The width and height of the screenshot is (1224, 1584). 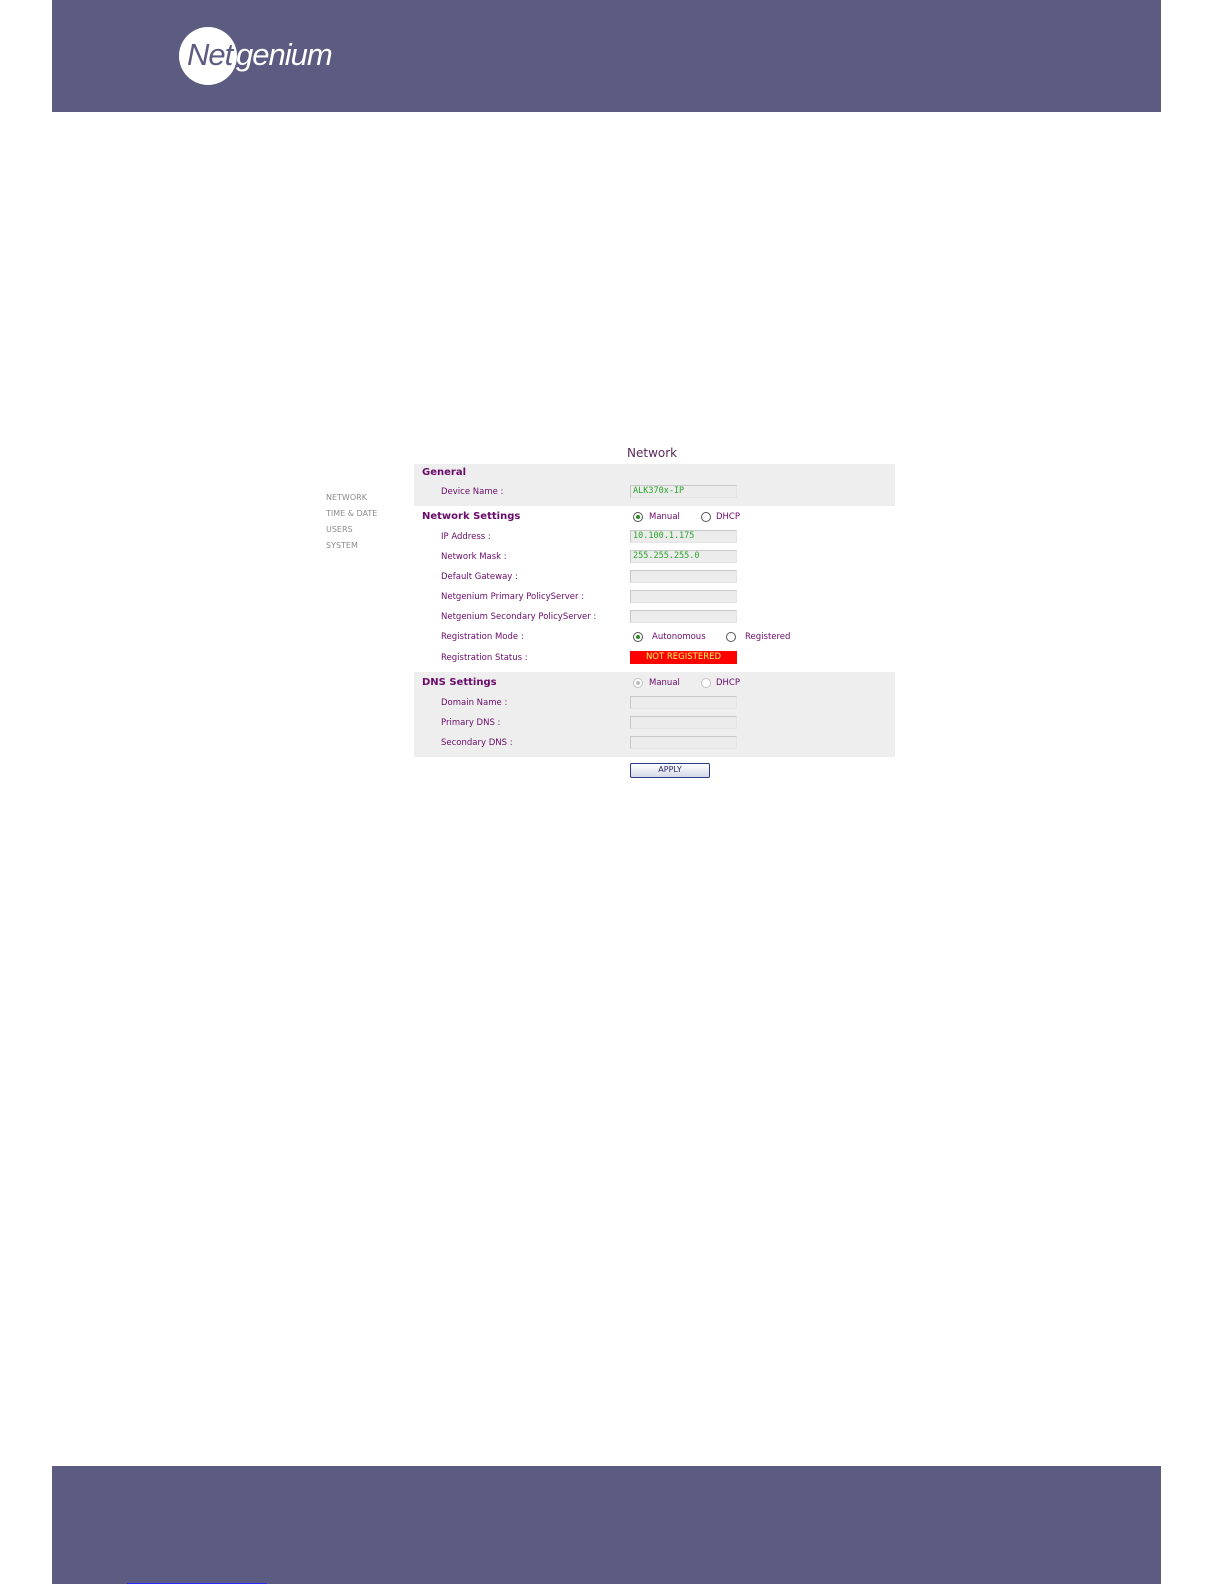 I want to click on sidebar-item-system: SYSTEM, so click(x=351, y=548).